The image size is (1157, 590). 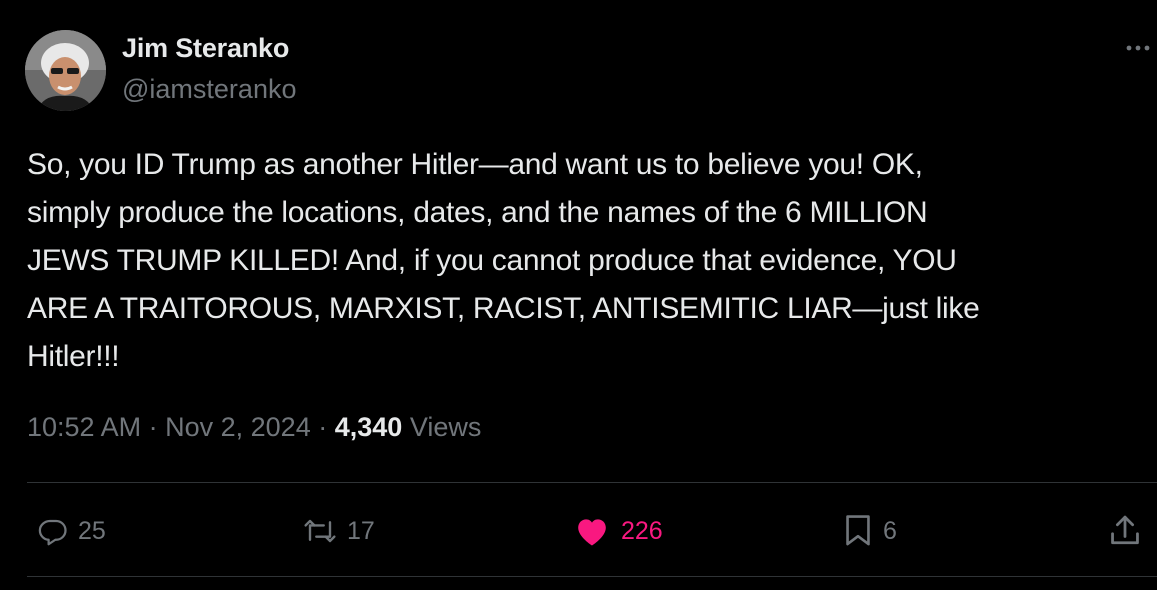 I want to click on share-icon, so click(x=1125, y=530).